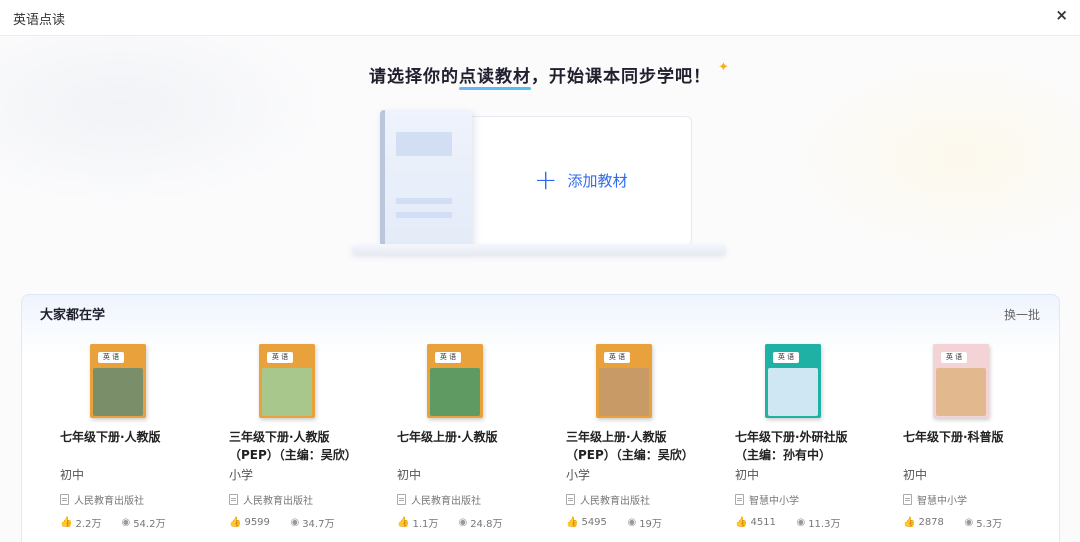  Describe the element at coordinates (597, 180) in the screenshot. I see `add-textbook-label: 添加教材` at that location.